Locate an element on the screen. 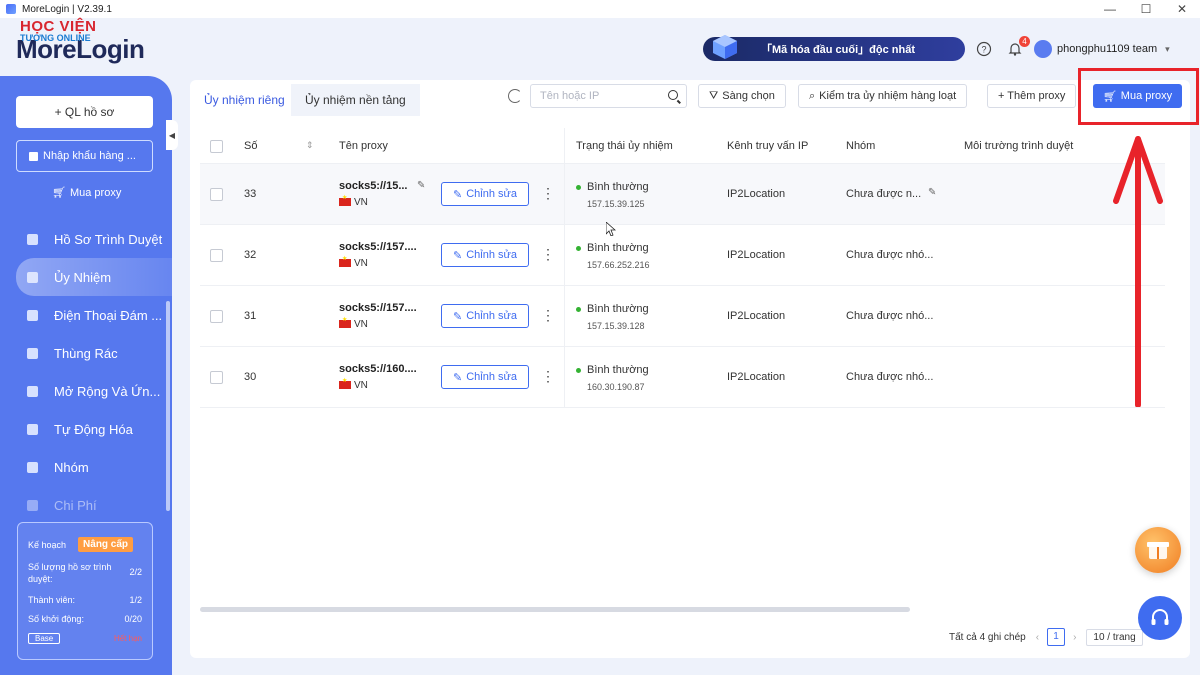  gift-icon is located at coordinates (1158, 550).